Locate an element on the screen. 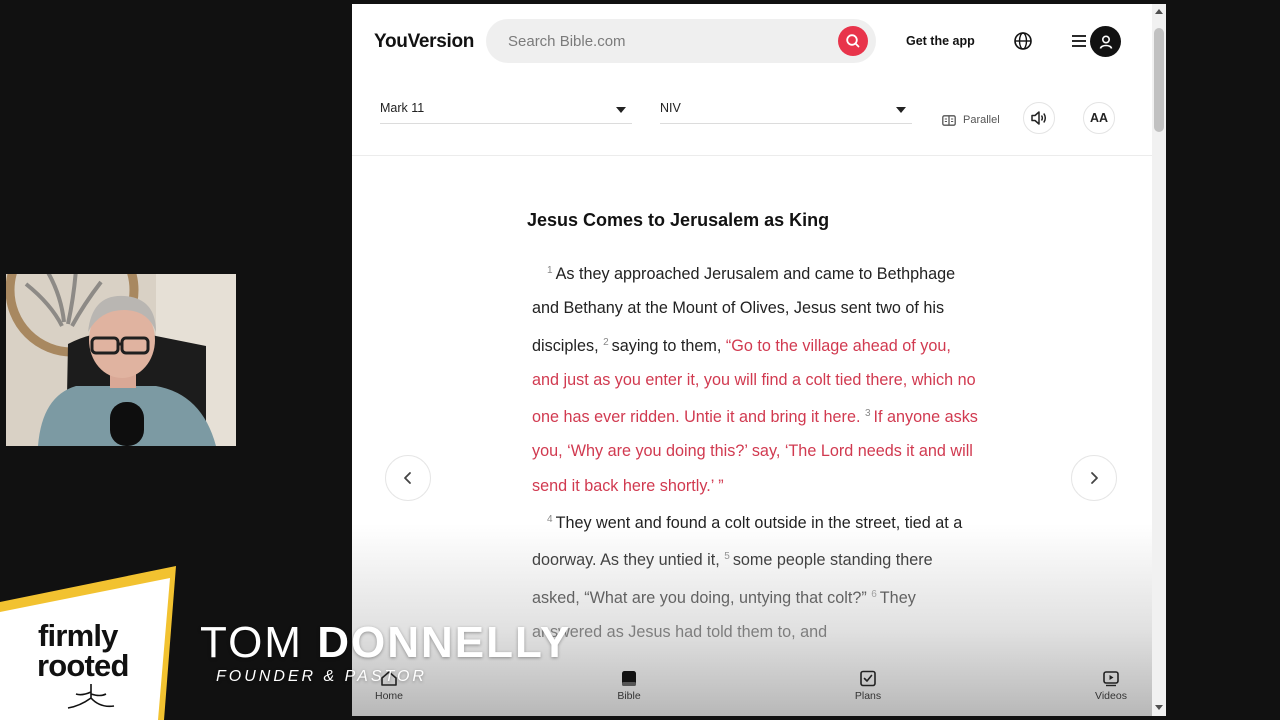 The image size is (1280, 720). reader-toolbar: Mark 11 NIV Parallel AA is located at coordinates (752, 117).